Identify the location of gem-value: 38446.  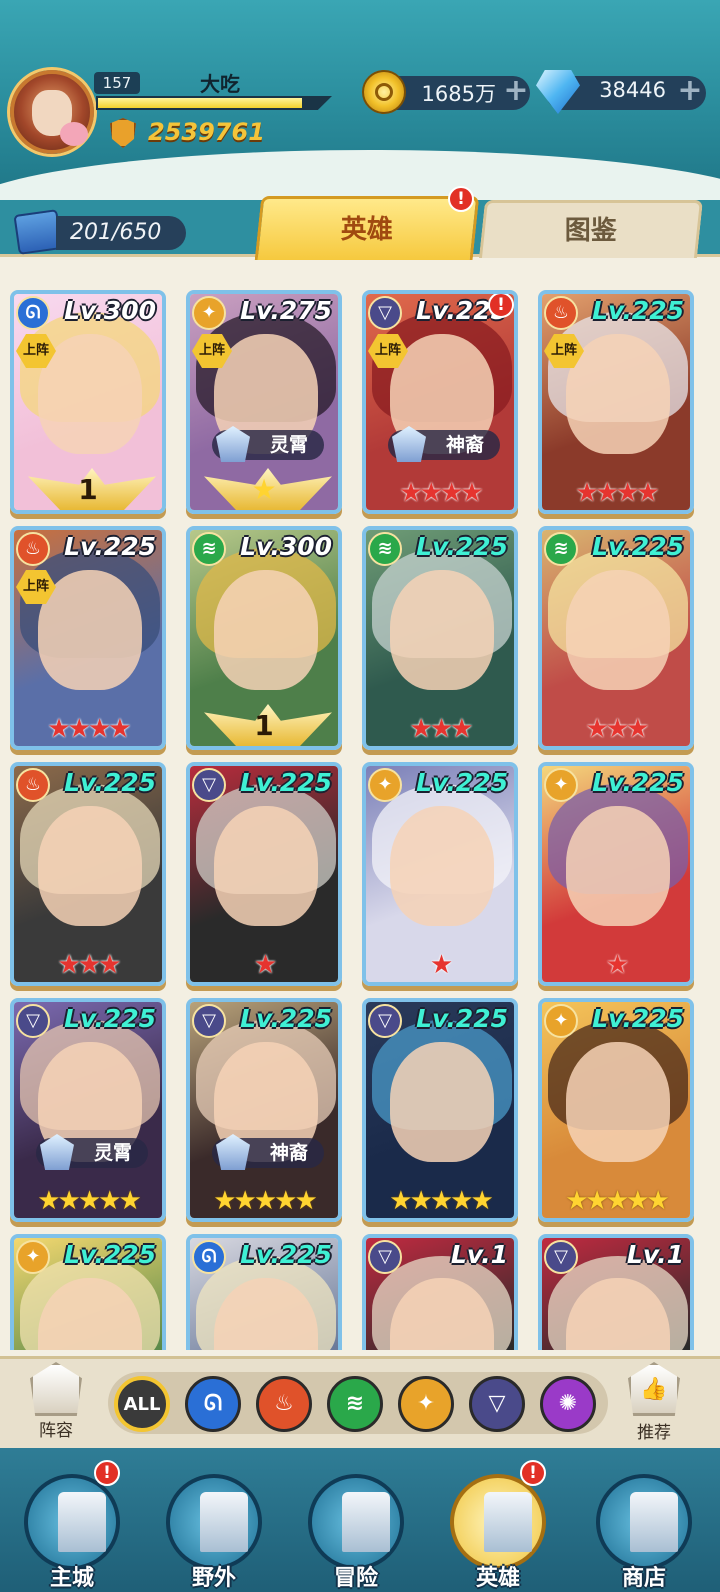
(632, 90).